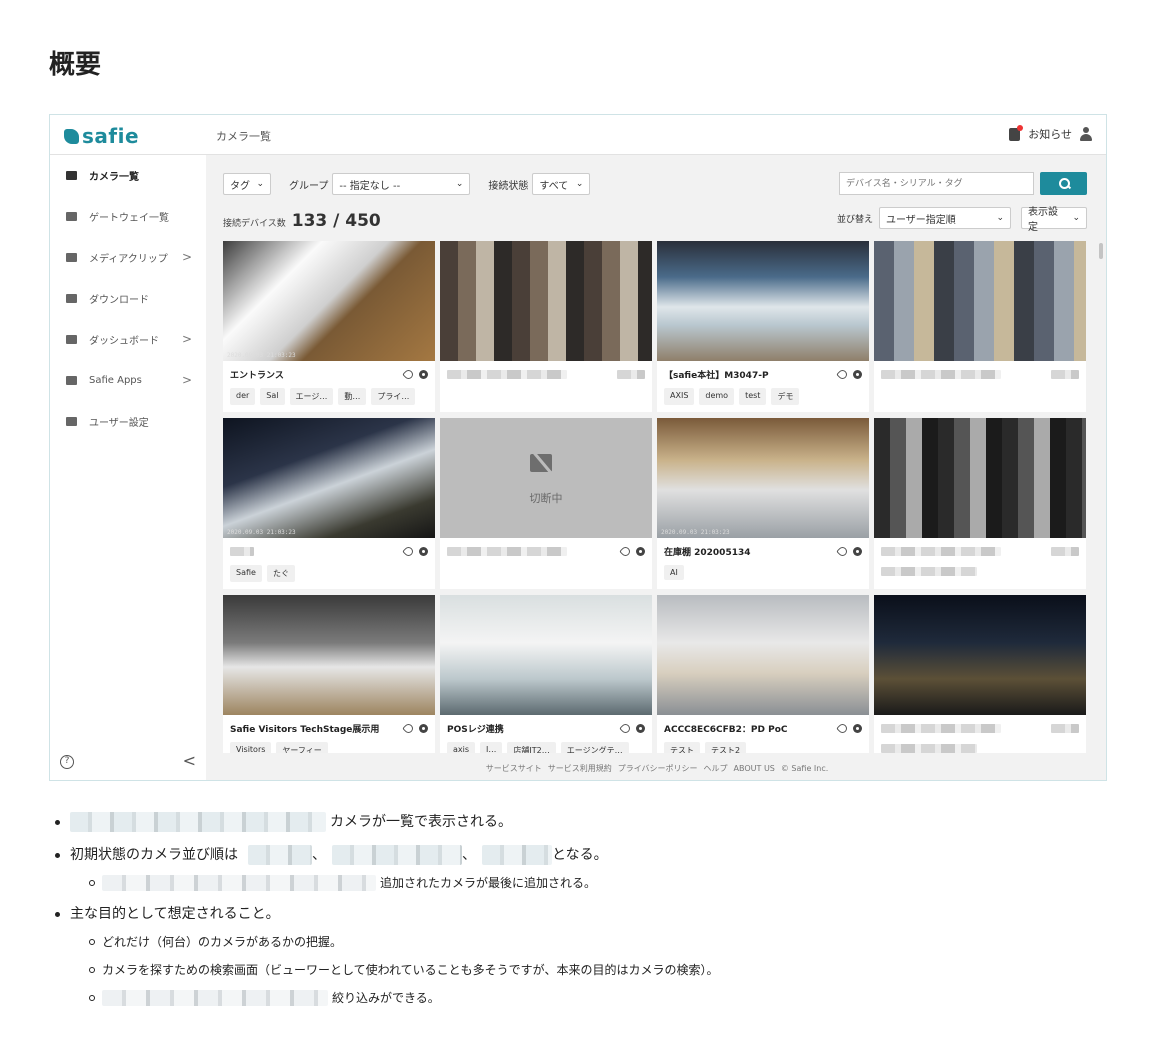 The image size is (1161, 1061). I want to click on note-text: 初期状態のカメラ並び順は, so click(154, 855).